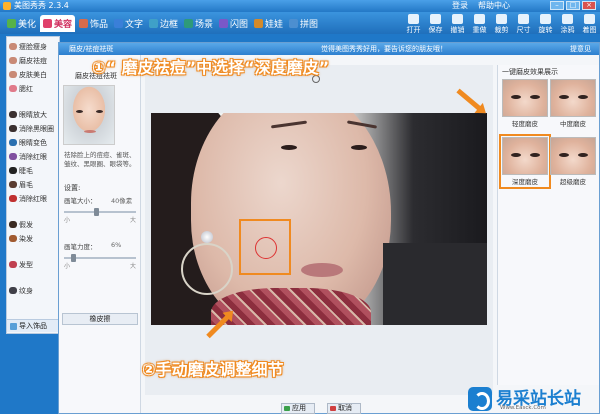 The height and width of the screenshot is (414, 600). I want to click on crop-button: 裁剪, so click(501, 24).